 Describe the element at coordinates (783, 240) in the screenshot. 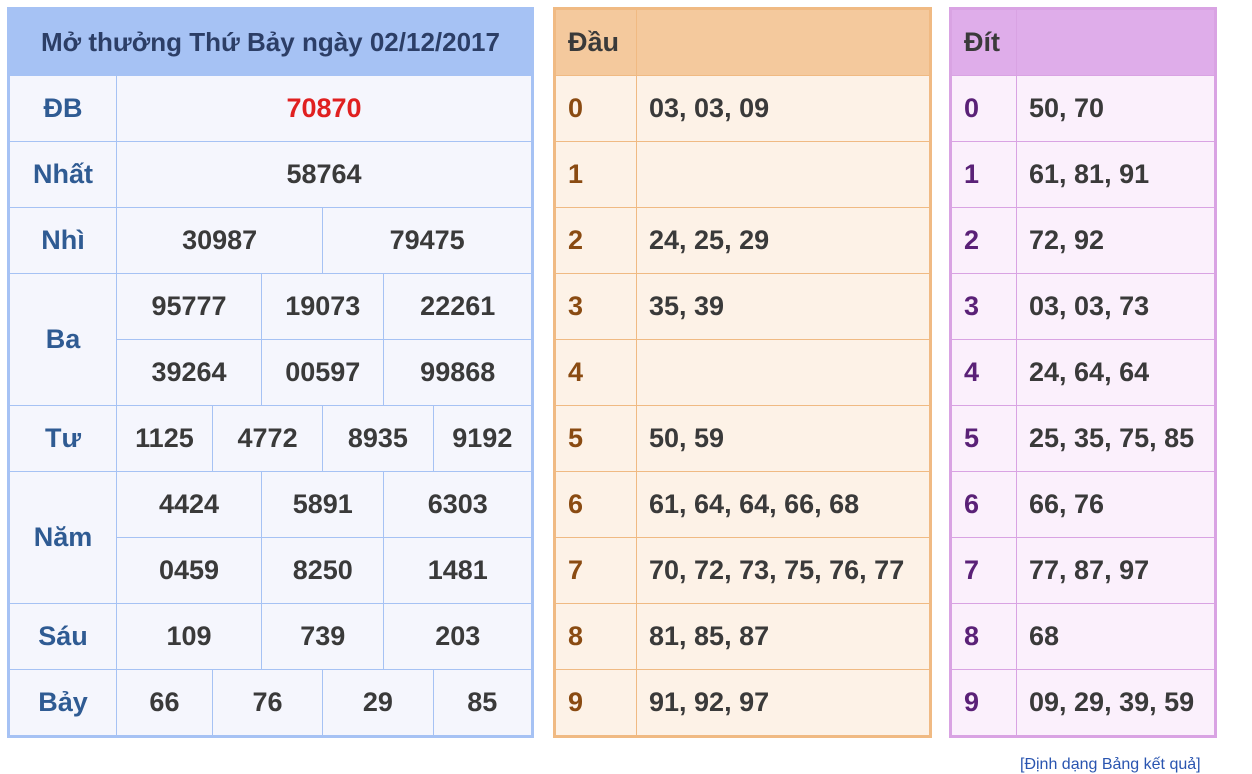

I see `dau-value: 24, 25, 29` at that location.